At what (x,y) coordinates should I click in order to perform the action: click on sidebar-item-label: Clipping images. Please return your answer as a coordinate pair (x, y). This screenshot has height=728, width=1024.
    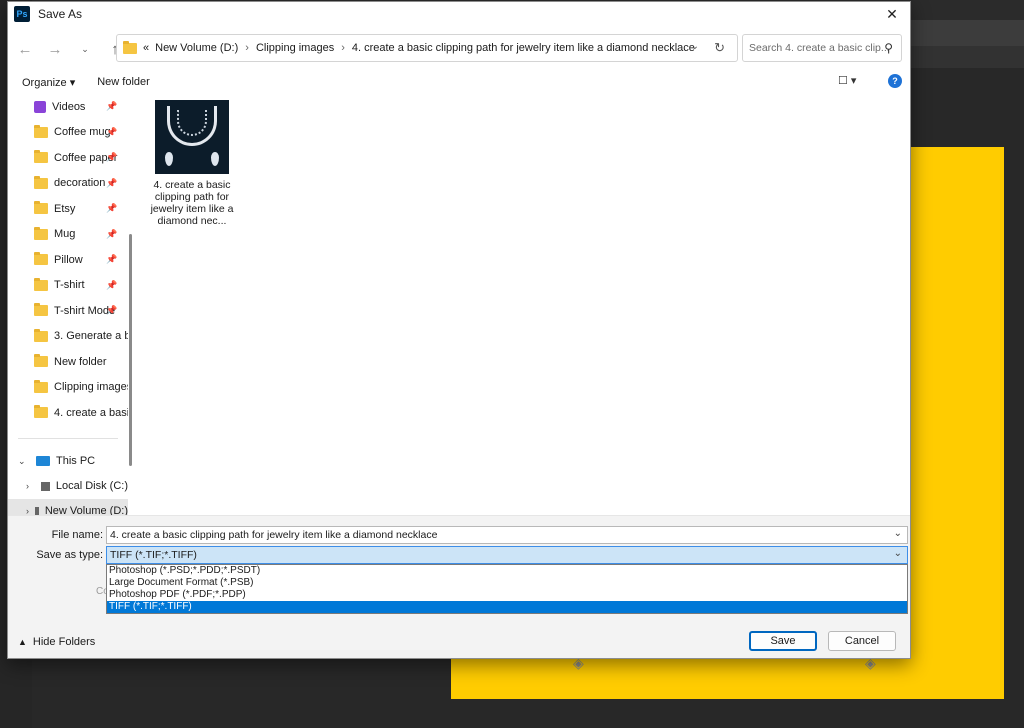
    Looking at the image, I should click on (91, 387).